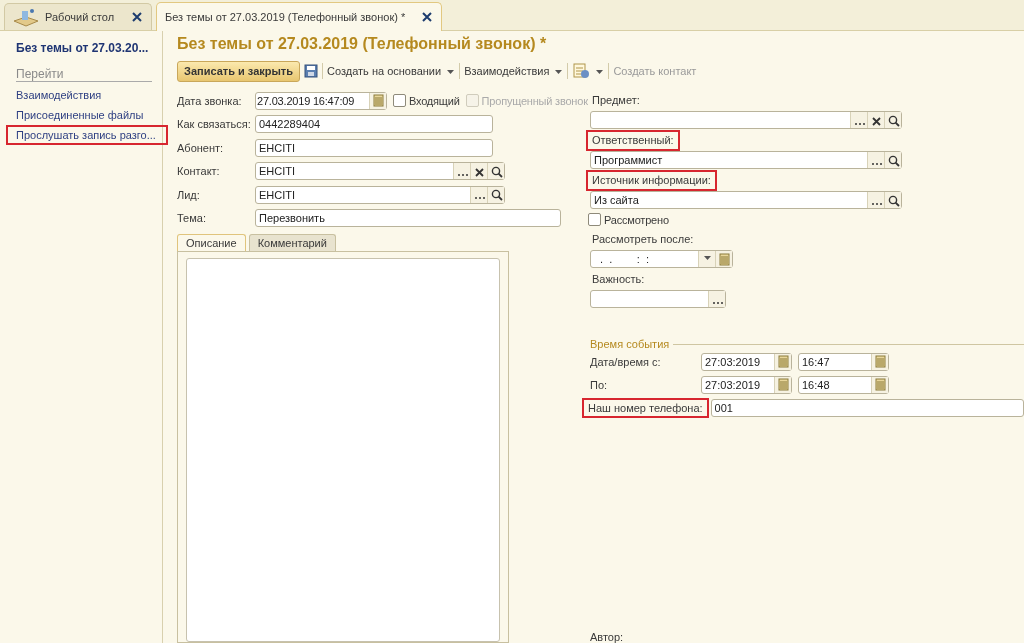 This screenshot has height=643, width=1024. Describe the element at coordinates (78, 16) in the screenshot. I see `tab: Рабочий стол` at that location.